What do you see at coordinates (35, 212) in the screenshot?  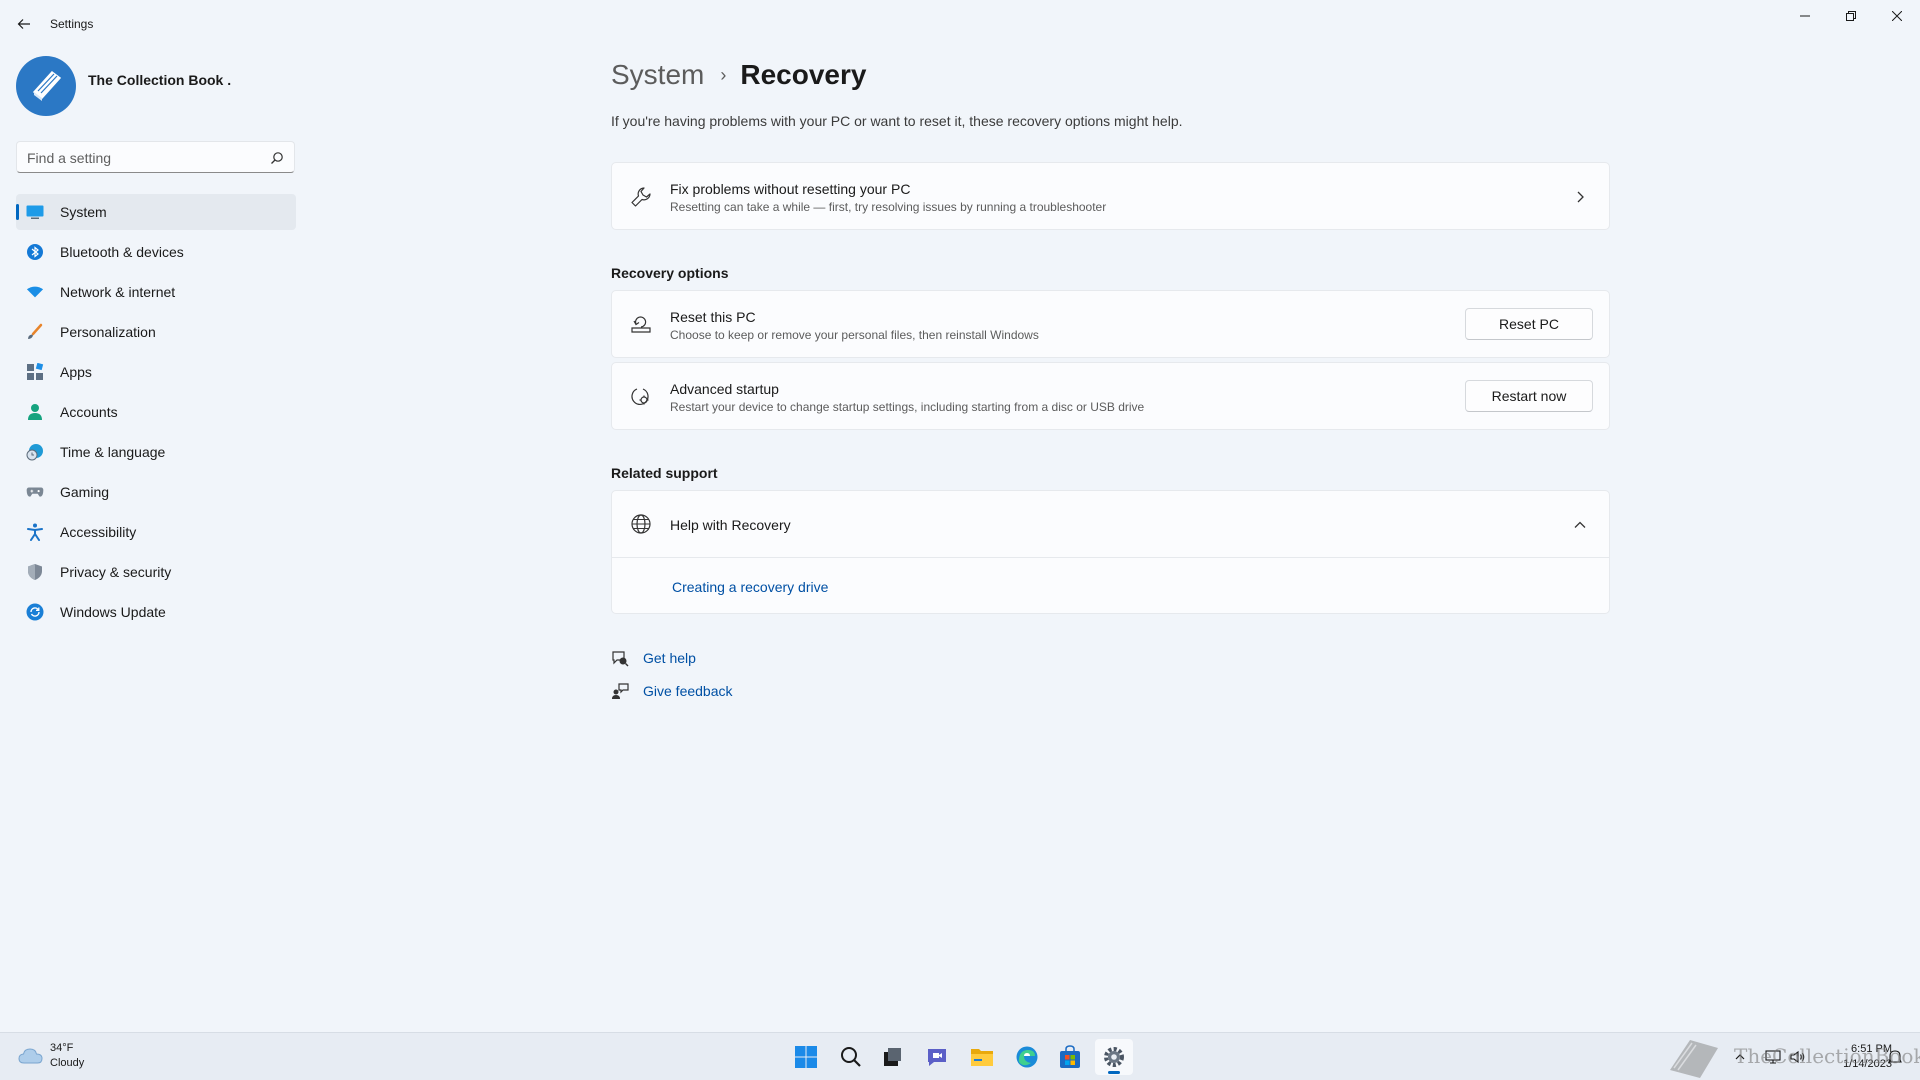 I see `system-icon` at bounding box center [35, 212].